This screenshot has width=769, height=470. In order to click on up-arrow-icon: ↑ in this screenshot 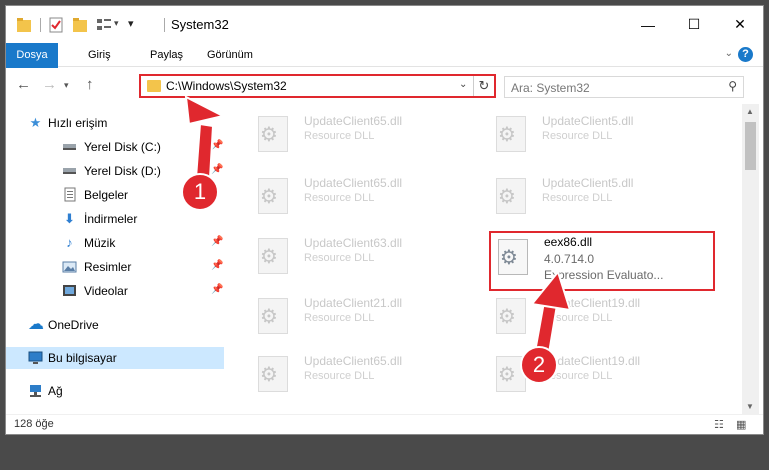, I will do `click(90, 84)`.